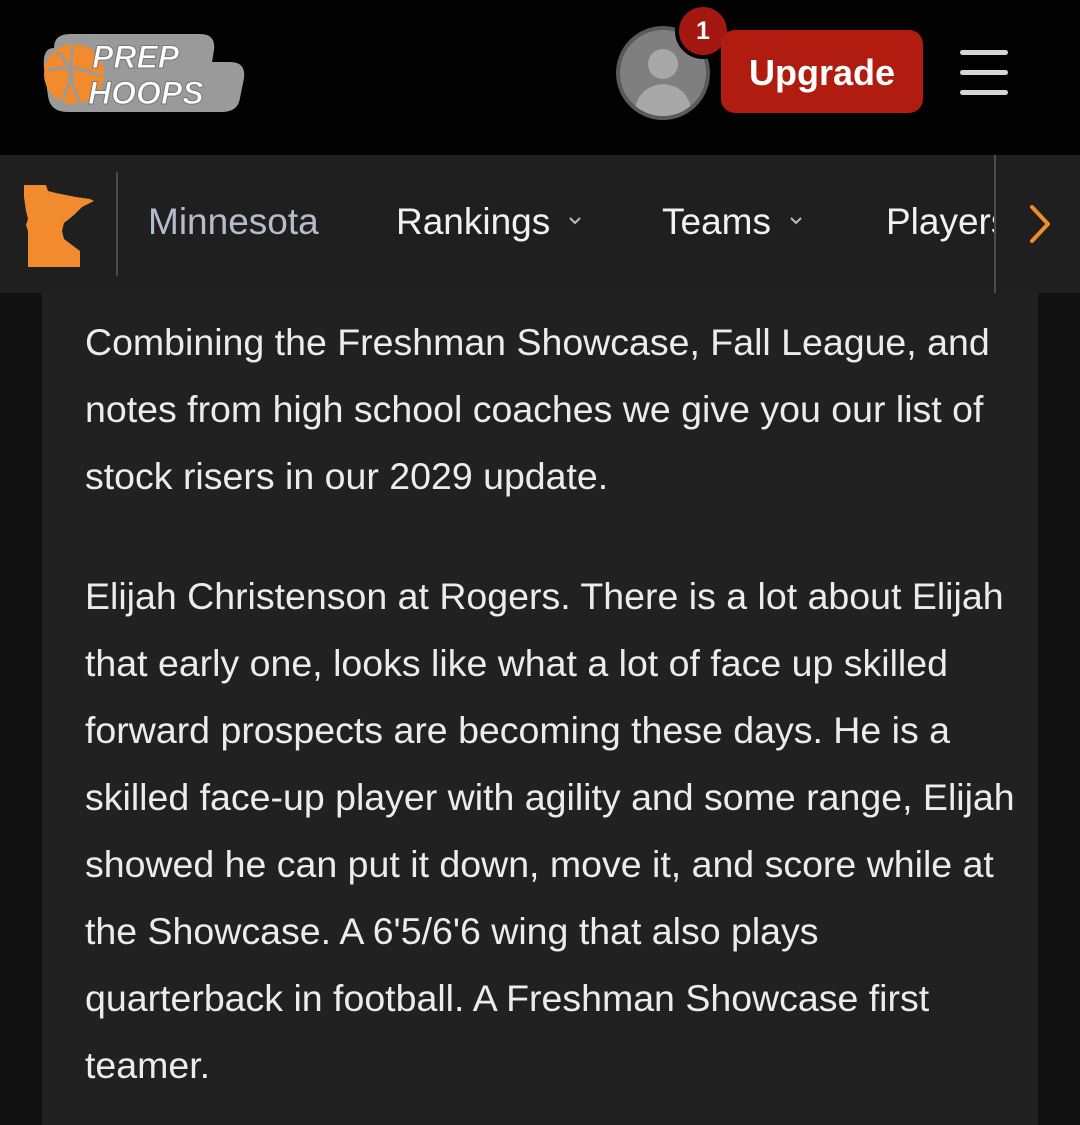 The height and width of the screenshot is (1125, 1080). I want to click on logo-text-hoops: HOOPS, so click(146, 93).